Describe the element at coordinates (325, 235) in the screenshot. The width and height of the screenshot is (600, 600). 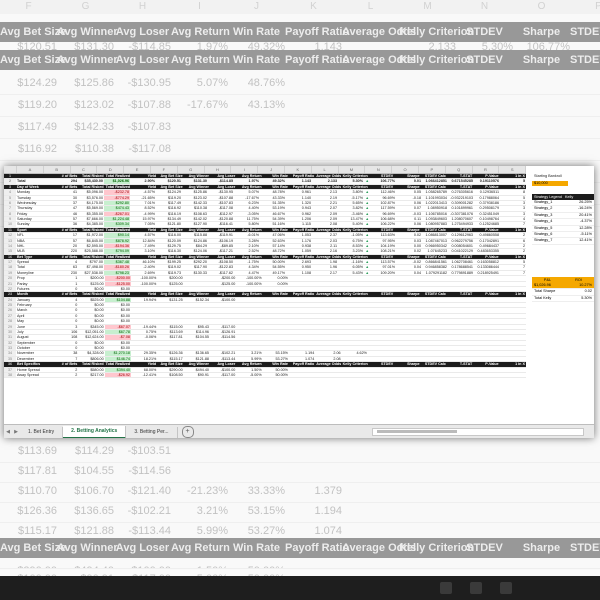
I see `cell: 2.37` at that location.